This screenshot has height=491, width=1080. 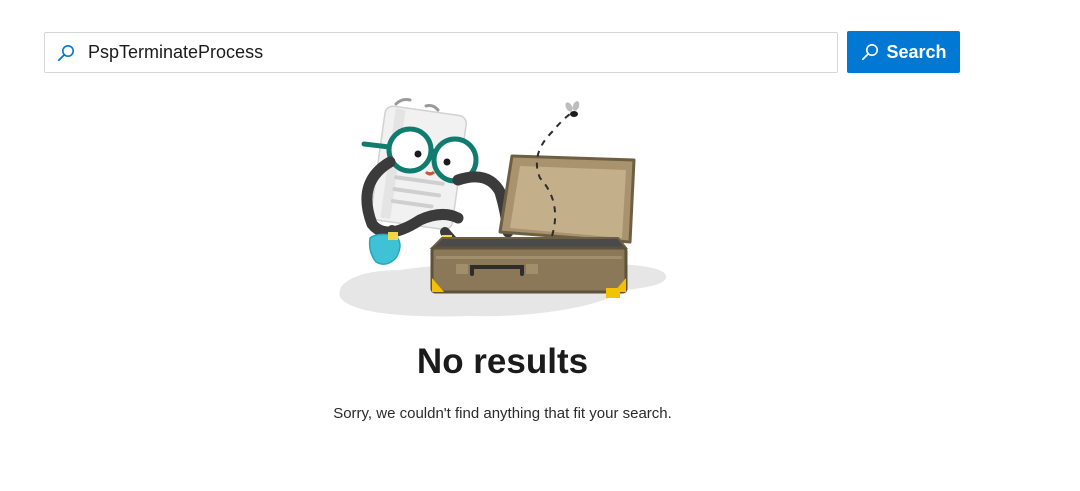 I want to click on search-button: Search, so click(x=903, y=52).